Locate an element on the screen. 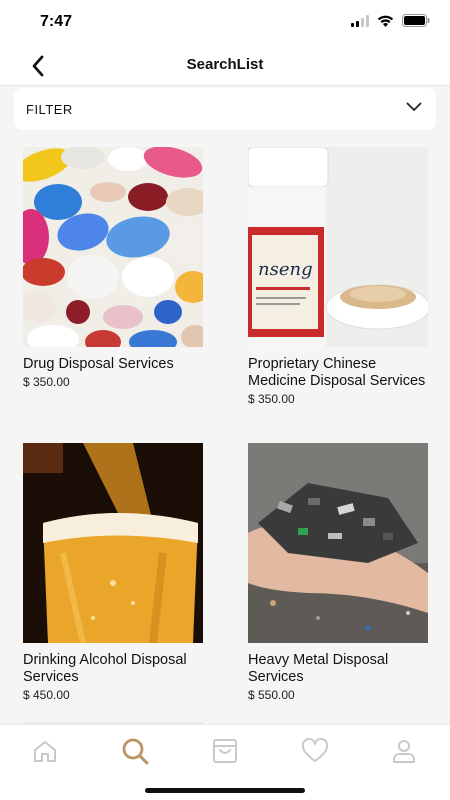 The image size is (450, 800). product-price: $ 450.00 is located at coordinates (46, 695).